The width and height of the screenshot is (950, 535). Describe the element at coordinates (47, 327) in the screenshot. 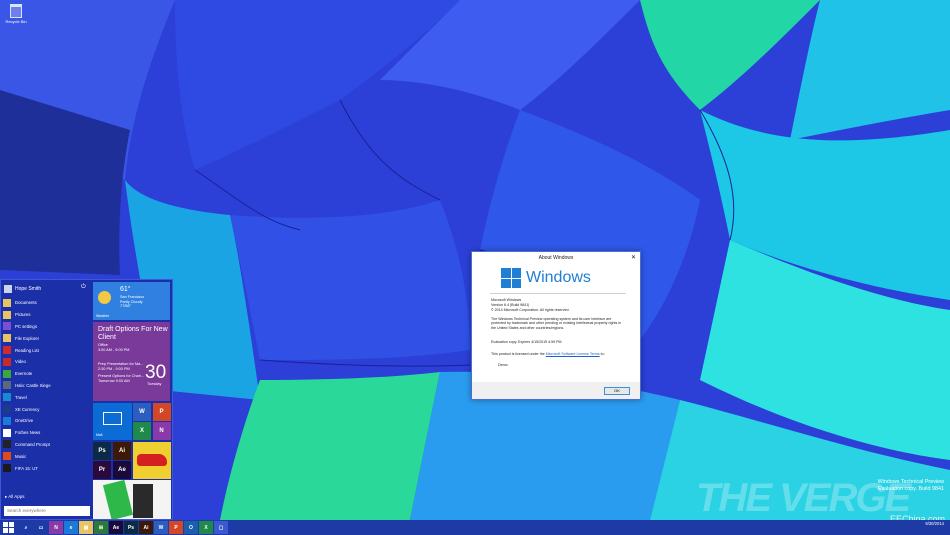

I see `app-list-item: PC settings` at that location.